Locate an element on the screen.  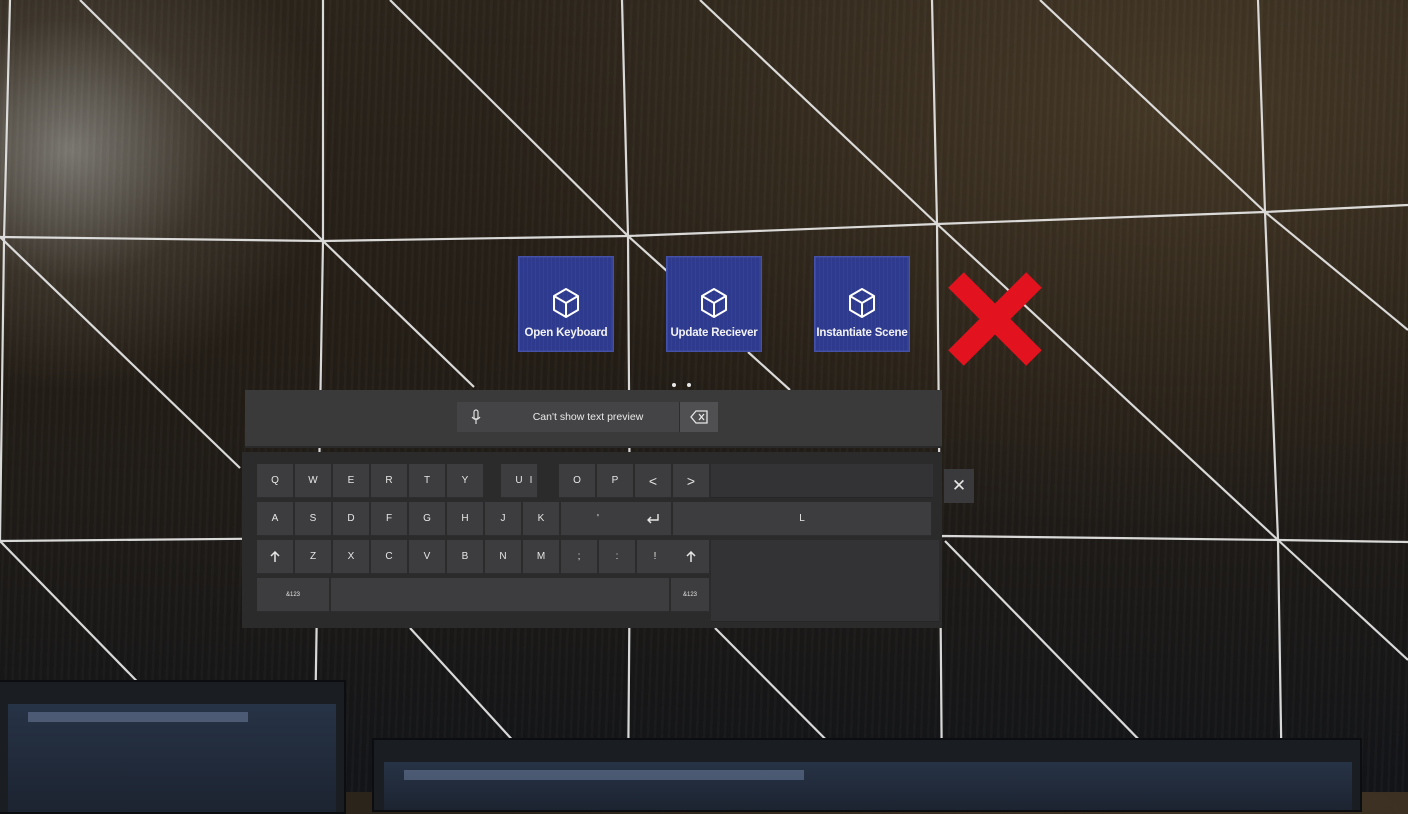
key-m: M is located at coordinates (541, 557).